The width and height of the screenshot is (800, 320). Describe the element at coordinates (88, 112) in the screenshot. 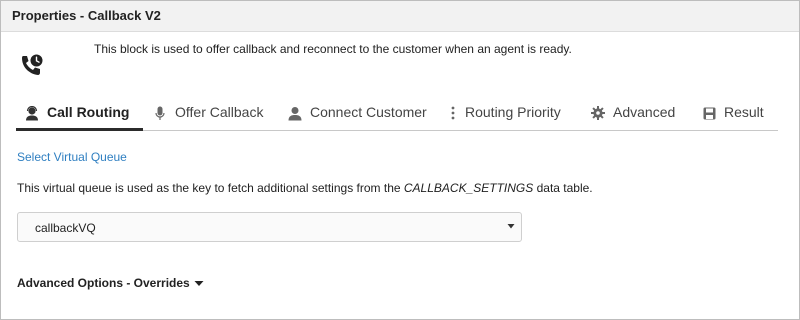

I see `tab-label: Call Routing` at that location.